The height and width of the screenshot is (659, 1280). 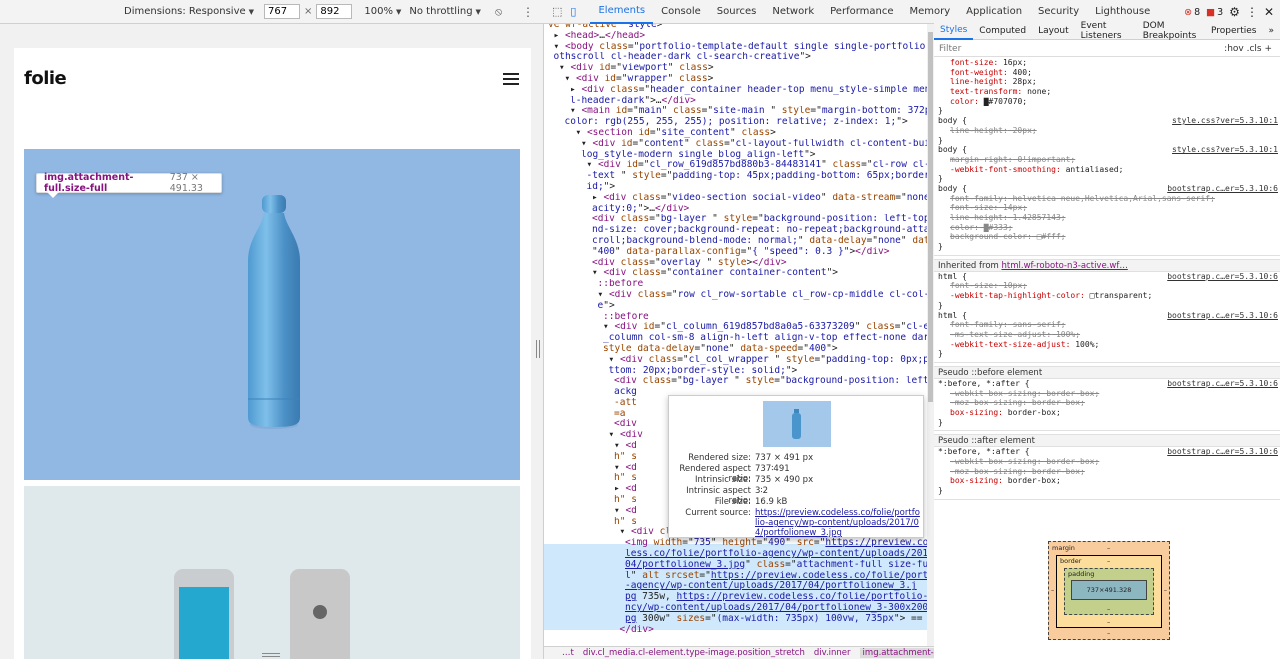 What do you see at coordinates (930, 335) in the screenshot?
I see `elements-scrollbar` at bounding box center [930, 335].